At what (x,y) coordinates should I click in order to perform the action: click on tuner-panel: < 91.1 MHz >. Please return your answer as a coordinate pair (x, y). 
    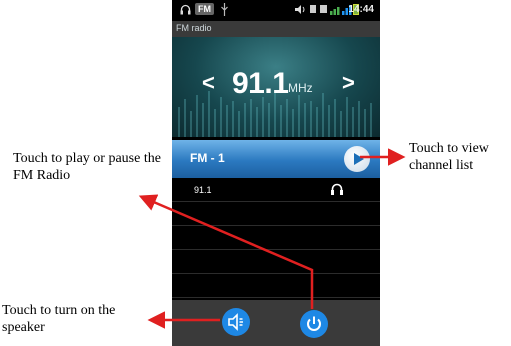
    Looking at the image, I should click on (276, 87).